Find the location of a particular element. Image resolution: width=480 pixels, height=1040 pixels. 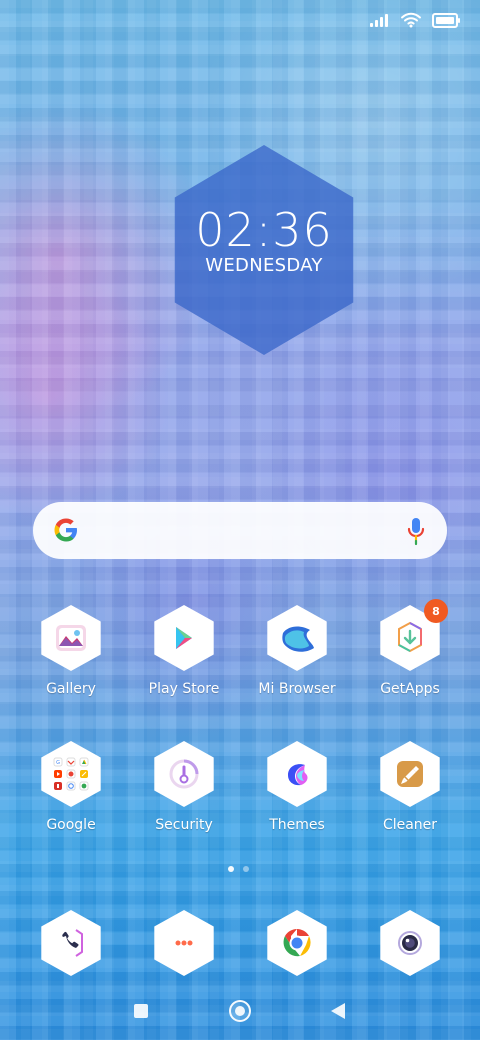

clock-time: 02:36 is located at coordinates (264, 230).